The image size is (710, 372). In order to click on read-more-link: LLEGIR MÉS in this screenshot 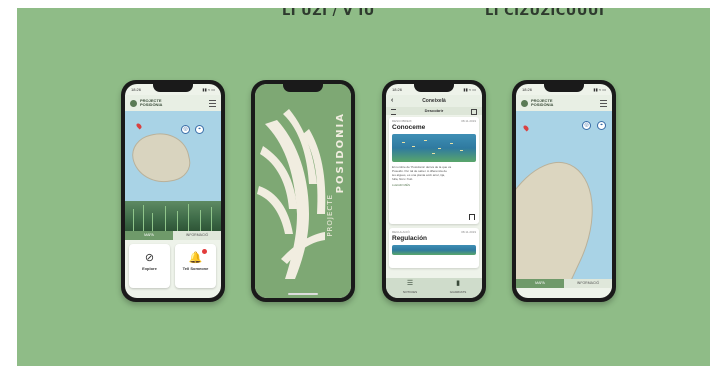, I will do `click(434, 186)`.